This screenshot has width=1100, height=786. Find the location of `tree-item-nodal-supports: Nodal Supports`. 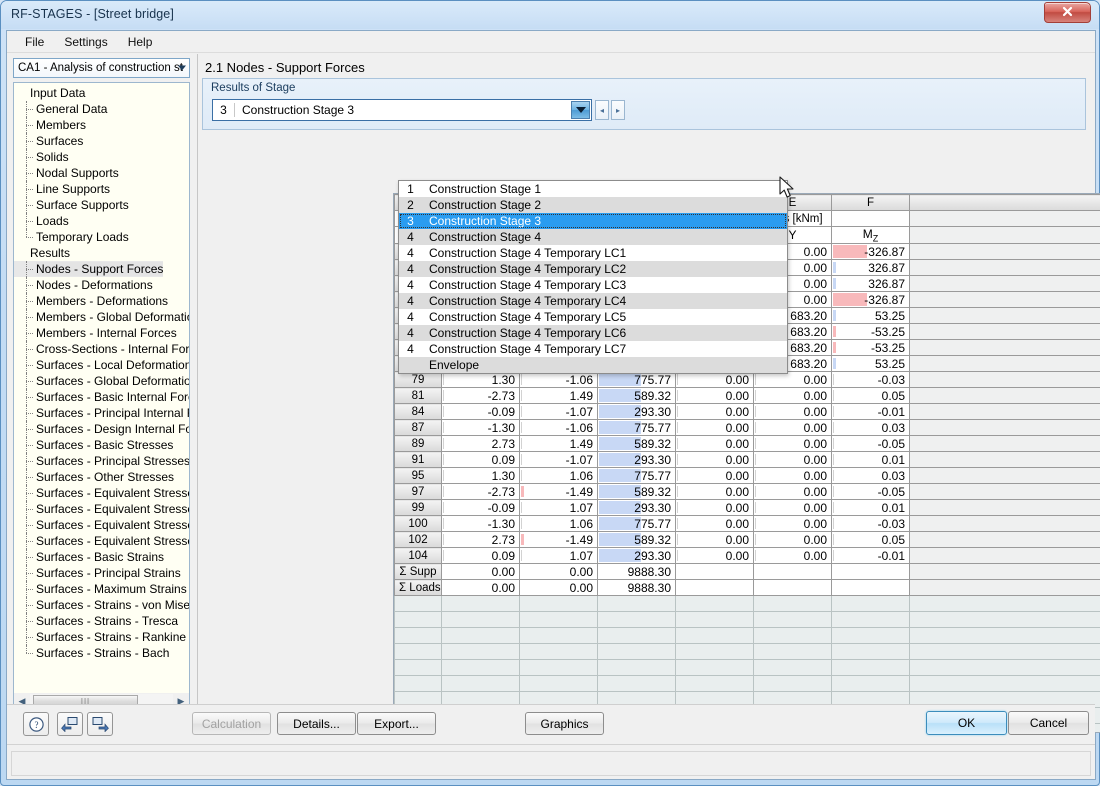

tree-item-nodal-supports: Nodal Supports is located at coordinates (101, 173).